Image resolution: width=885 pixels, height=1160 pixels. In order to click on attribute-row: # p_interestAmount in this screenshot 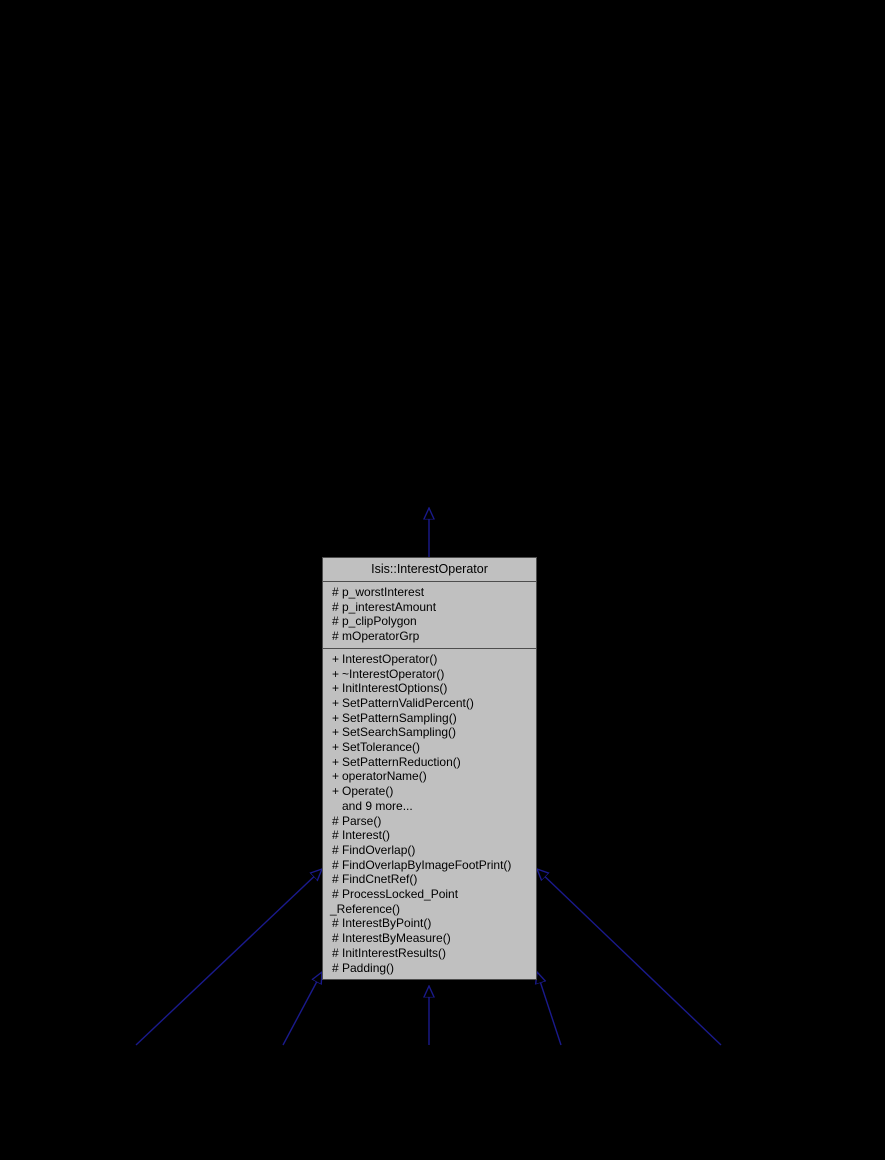, I will do `click(429, 607)`.